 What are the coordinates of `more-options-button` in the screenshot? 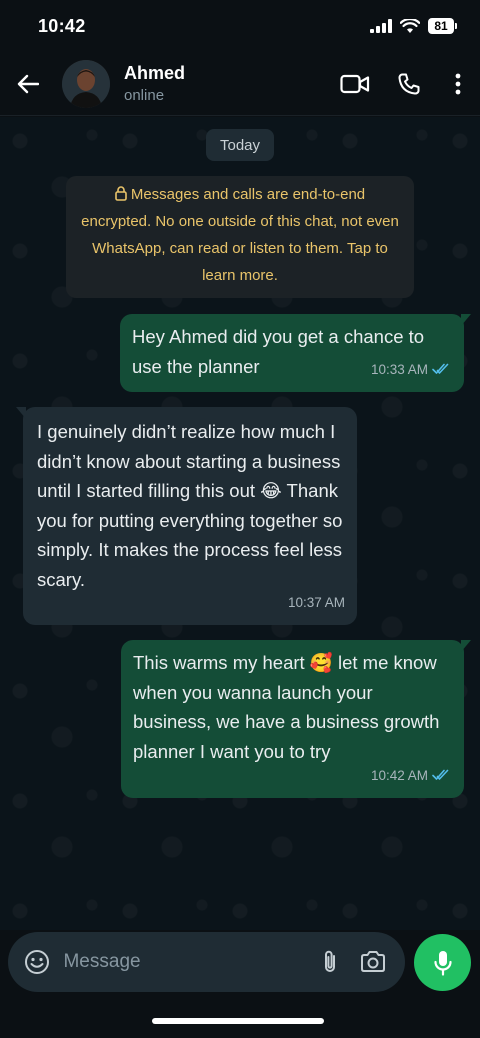 It's located at (458, 84).